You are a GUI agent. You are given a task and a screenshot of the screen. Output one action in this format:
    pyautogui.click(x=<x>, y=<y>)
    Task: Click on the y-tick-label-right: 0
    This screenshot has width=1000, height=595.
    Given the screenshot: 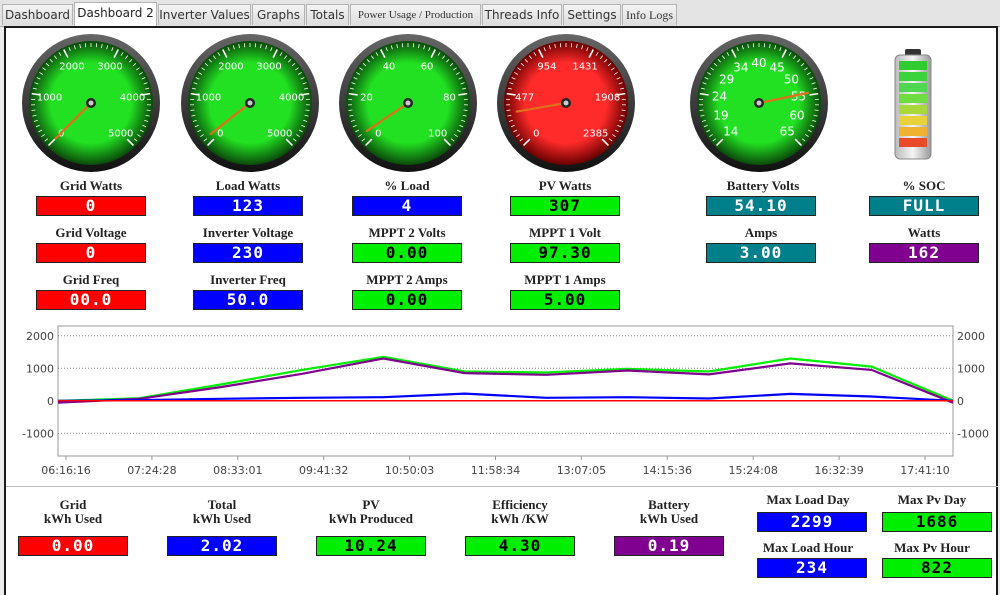 What is the action you would take?
    pyautogui.click(x=960, y=401)
    